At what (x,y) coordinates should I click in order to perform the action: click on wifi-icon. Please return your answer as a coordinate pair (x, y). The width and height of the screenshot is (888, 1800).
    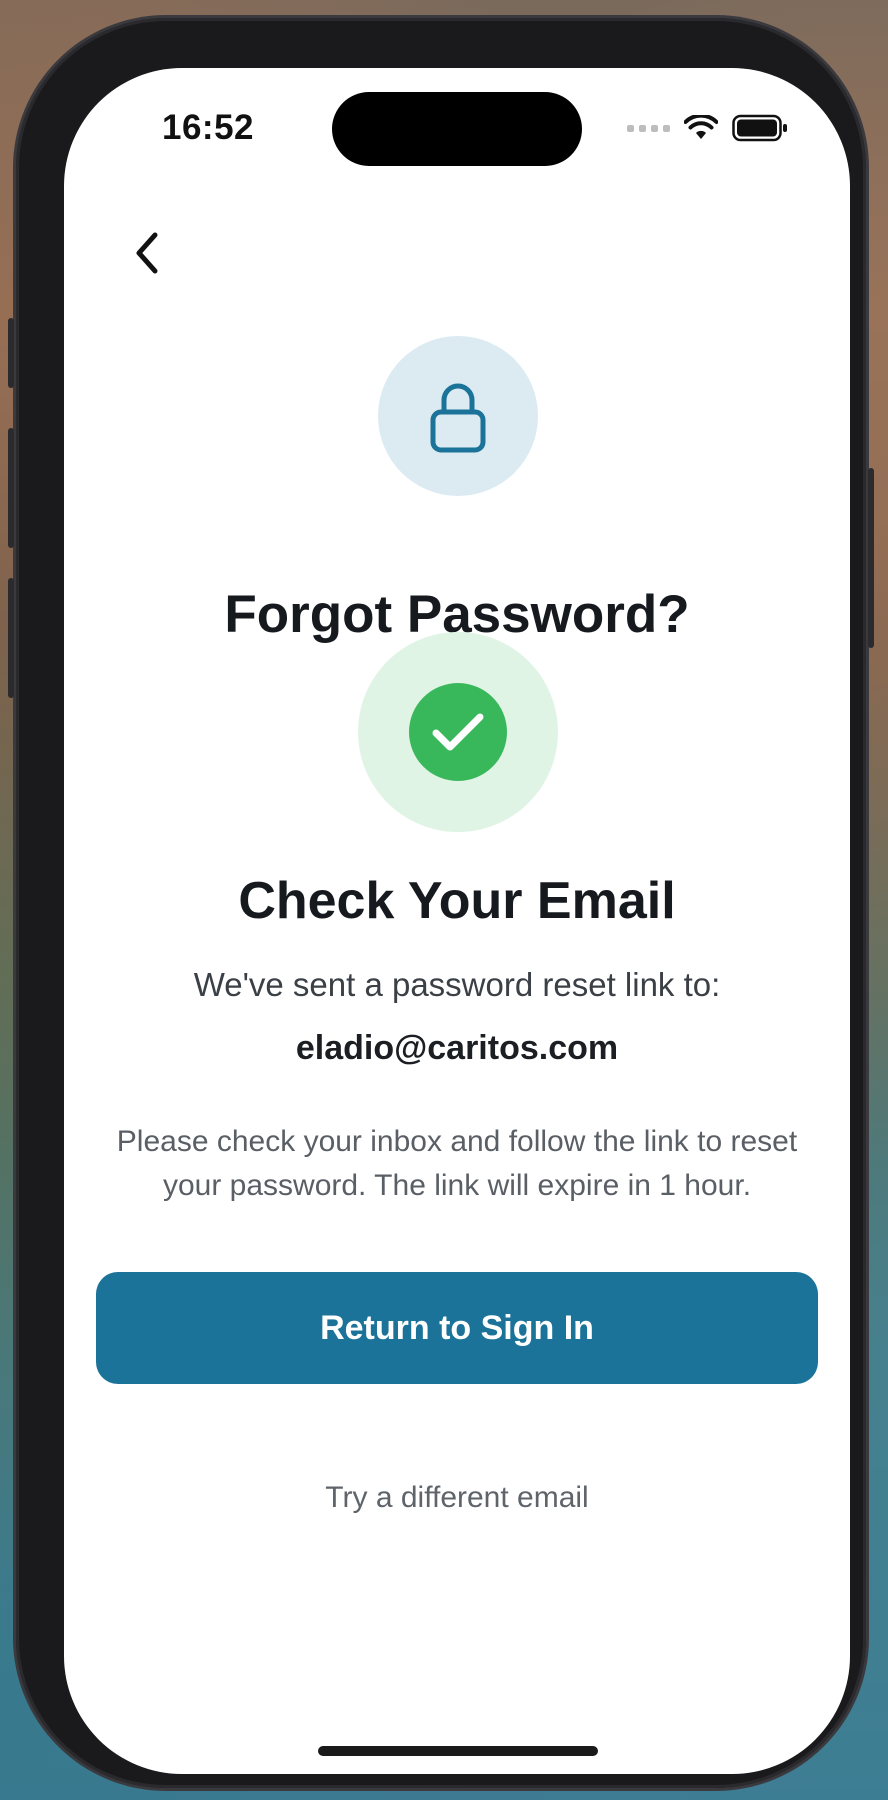
    Looking at the image, I should click on (701, 127).